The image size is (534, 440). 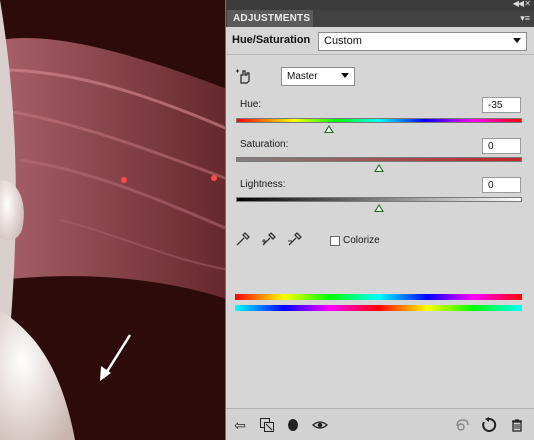 I want to click on panel-top-strip: ◀◀ ✕, so click(x=380, y=5).